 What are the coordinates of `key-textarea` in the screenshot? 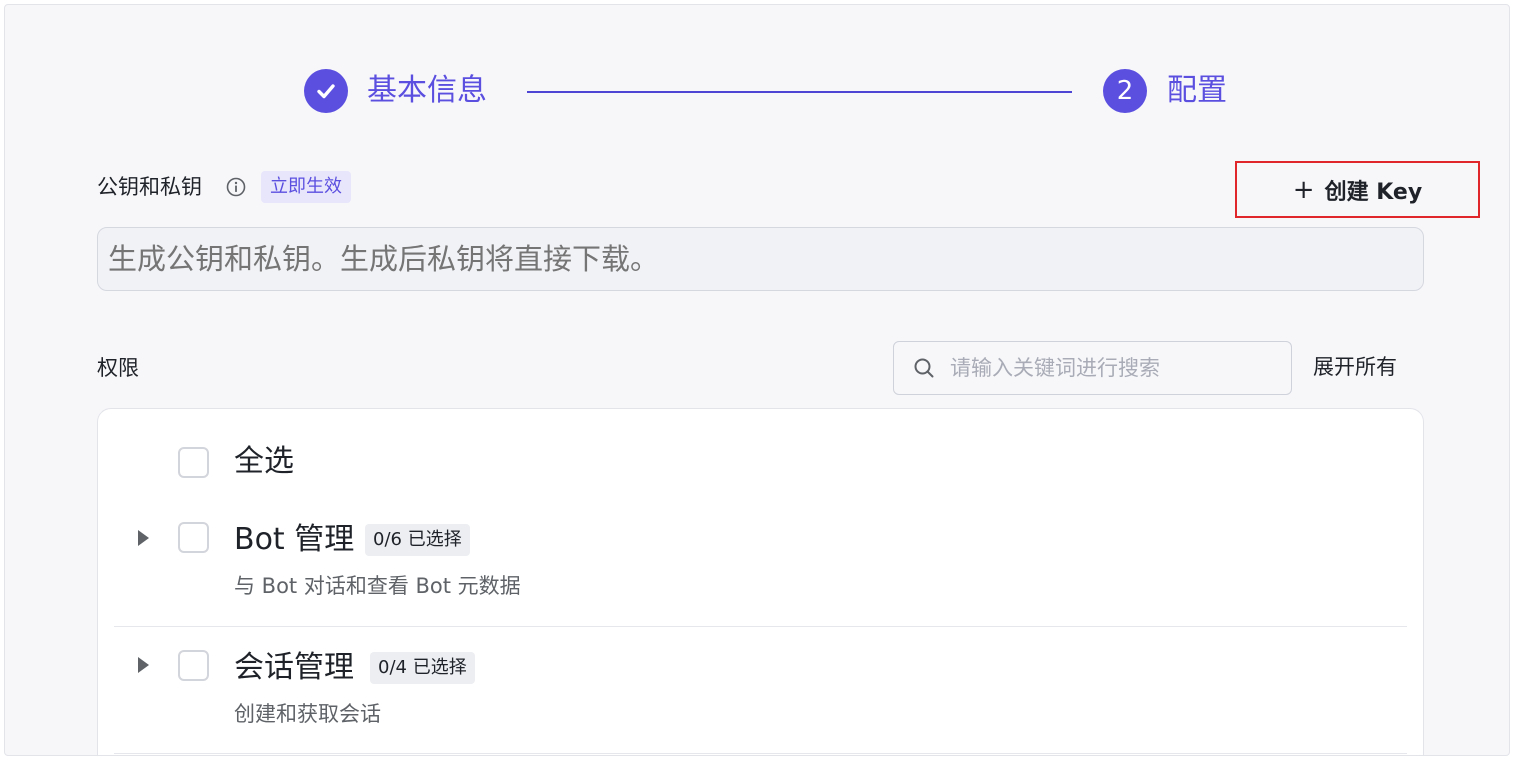 It's located at (760, 259).